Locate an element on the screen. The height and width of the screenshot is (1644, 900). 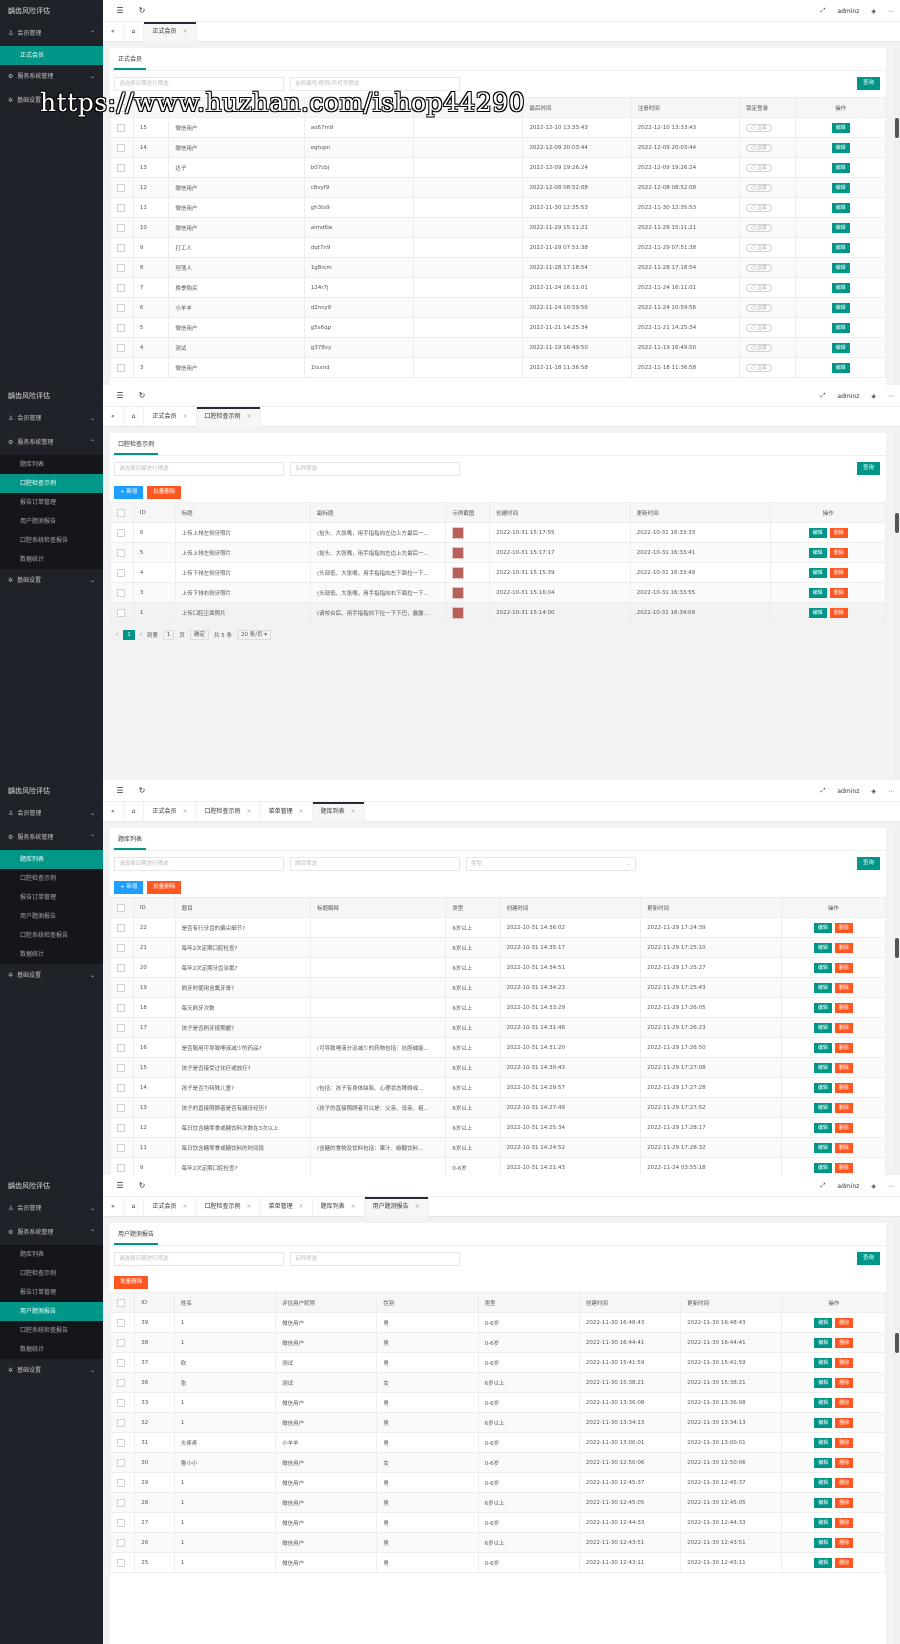
per-page-select: 20 条/页 ▾ is located at coordinates (254, 635).